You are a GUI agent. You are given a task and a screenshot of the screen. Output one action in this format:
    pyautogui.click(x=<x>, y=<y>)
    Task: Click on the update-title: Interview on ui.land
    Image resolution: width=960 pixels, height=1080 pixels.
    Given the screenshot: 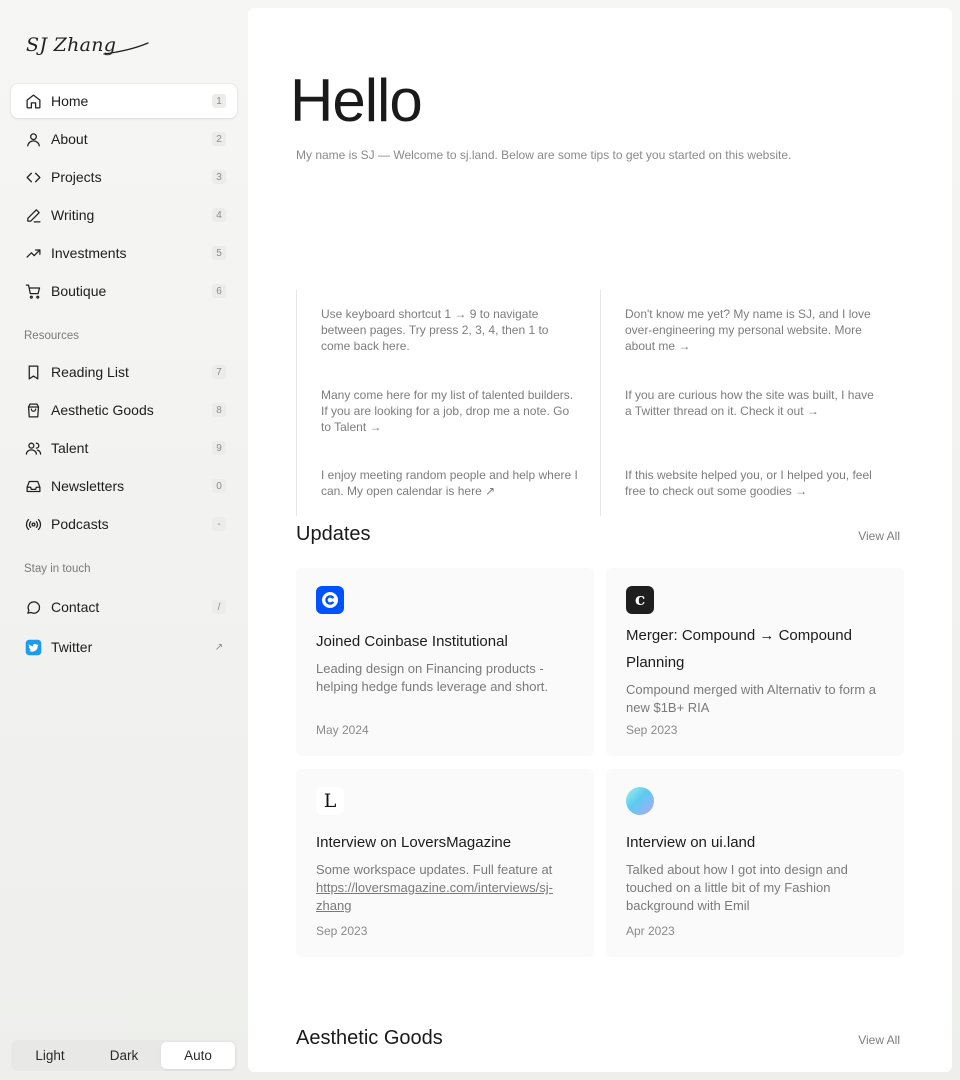 What is the action you would take?
    pyautogui.click(x=691, y=842)
    